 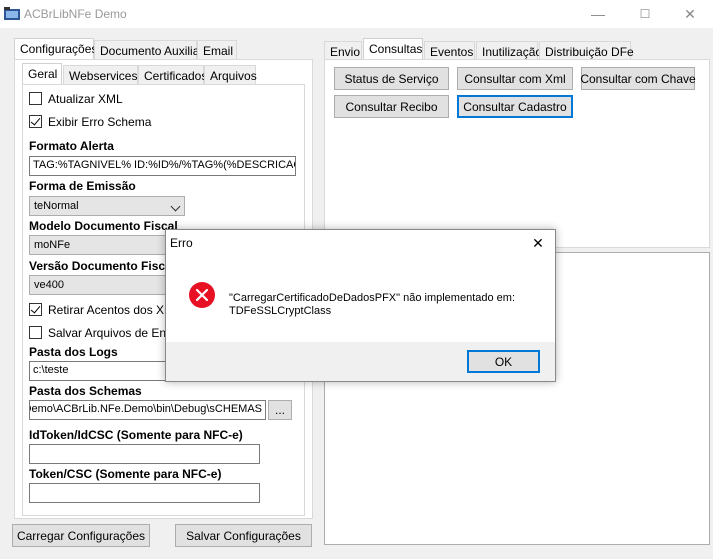 What do you see at coordinates (391, 78) in the screenshot?
I see `status-servico-button: Status de Serviço` at bounding box center [391, 78].